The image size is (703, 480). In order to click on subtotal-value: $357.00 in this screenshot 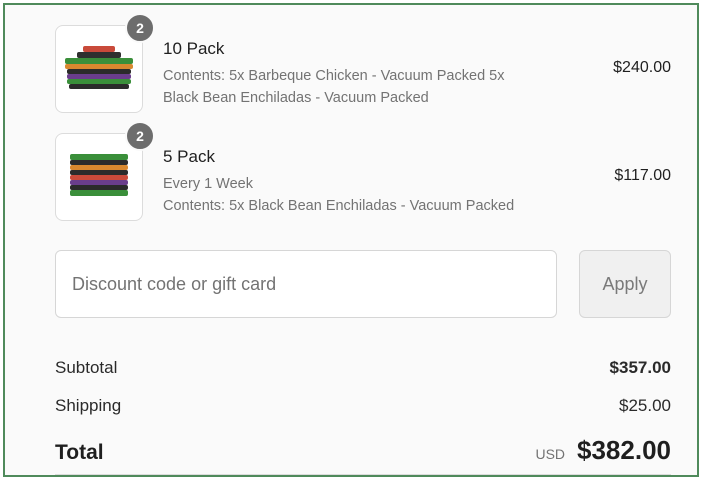, I will do `click(640, 367)`.